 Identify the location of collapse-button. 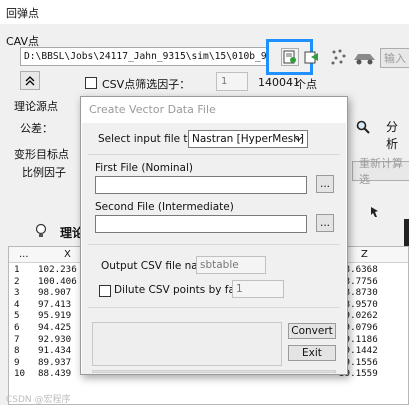
(30, 80).